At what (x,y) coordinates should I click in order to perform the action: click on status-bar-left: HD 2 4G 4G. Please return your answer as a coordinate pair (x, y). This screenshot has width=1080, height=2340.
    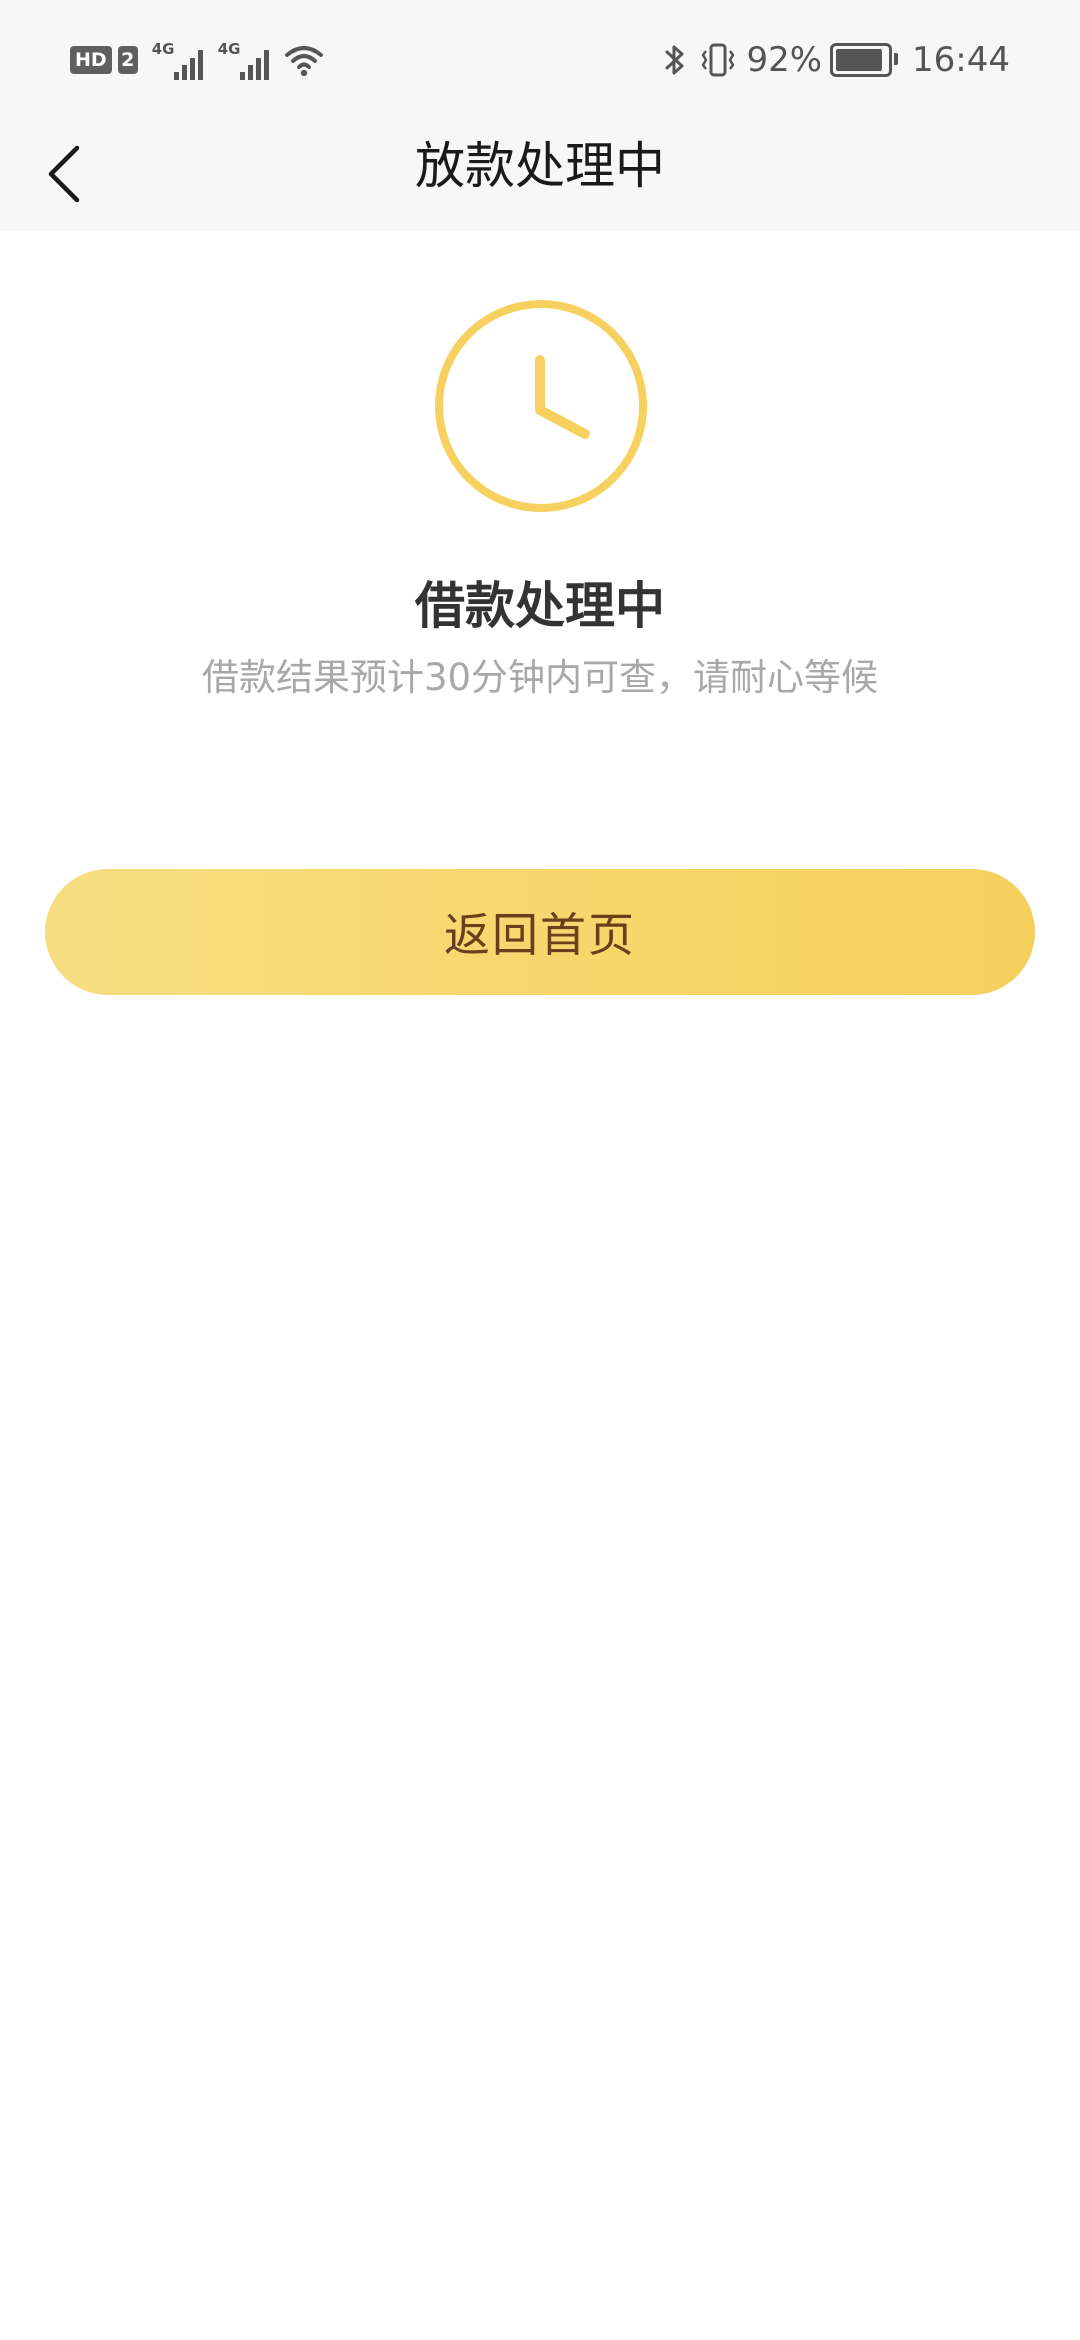
    Looking at the image, I should click on (197, 60).